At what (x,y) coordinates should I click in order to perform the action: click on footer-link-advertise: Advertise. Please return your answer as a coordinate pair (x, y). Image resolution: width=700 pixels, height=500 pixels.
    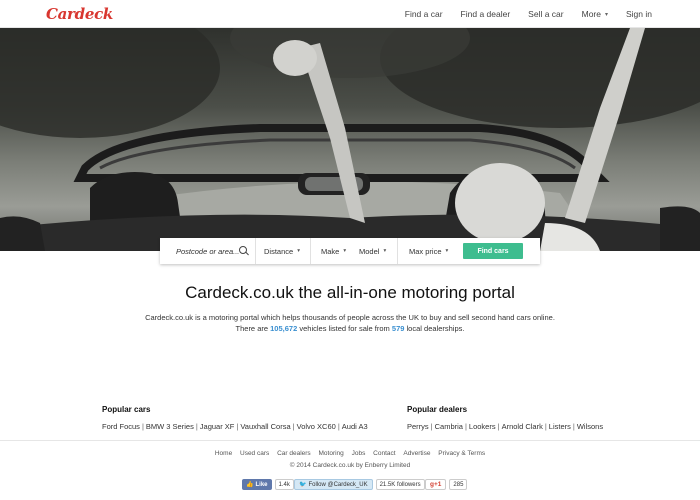
    Looking at the image, I should click on (416, 453).